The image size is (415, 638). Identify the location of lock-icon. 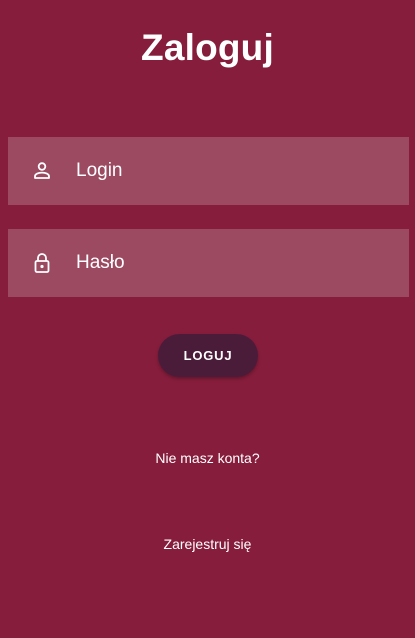
(42, 263).